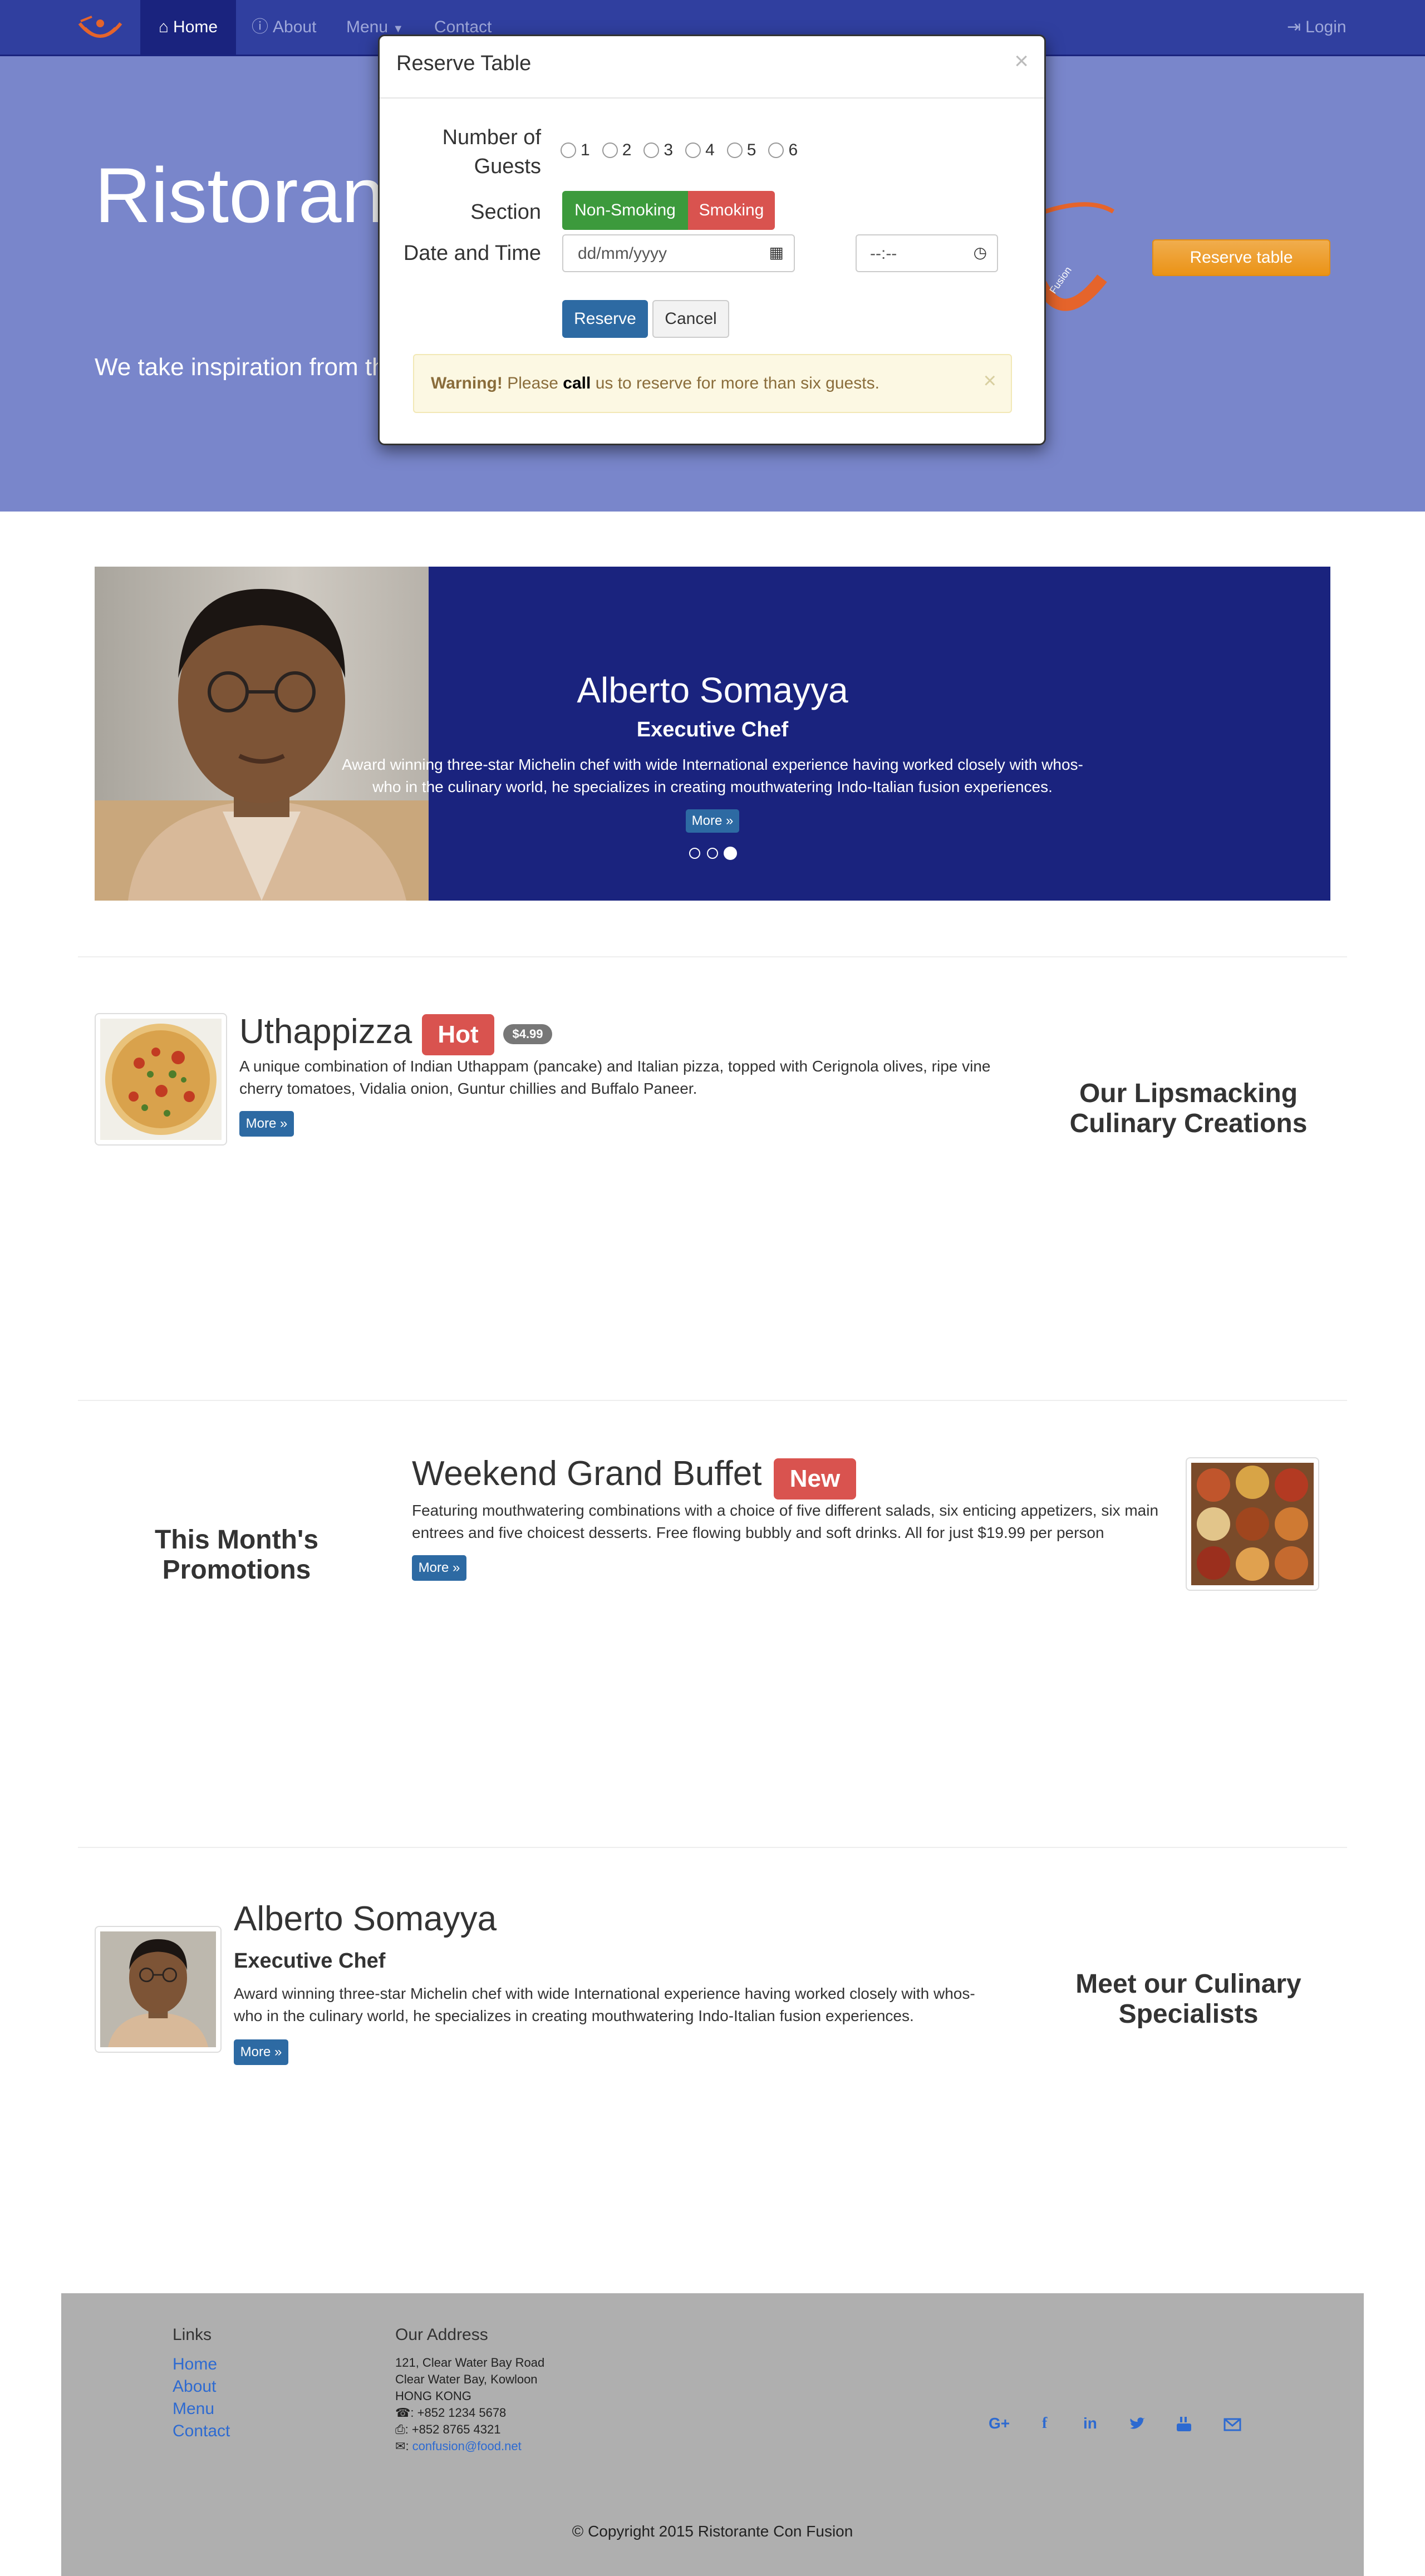 Image resolution: width=1425 pixels, height=2576 pixels. Describe the element at coordinates (260, 27) in the screenshot. I see `info-icon: ⓘ` at that location.